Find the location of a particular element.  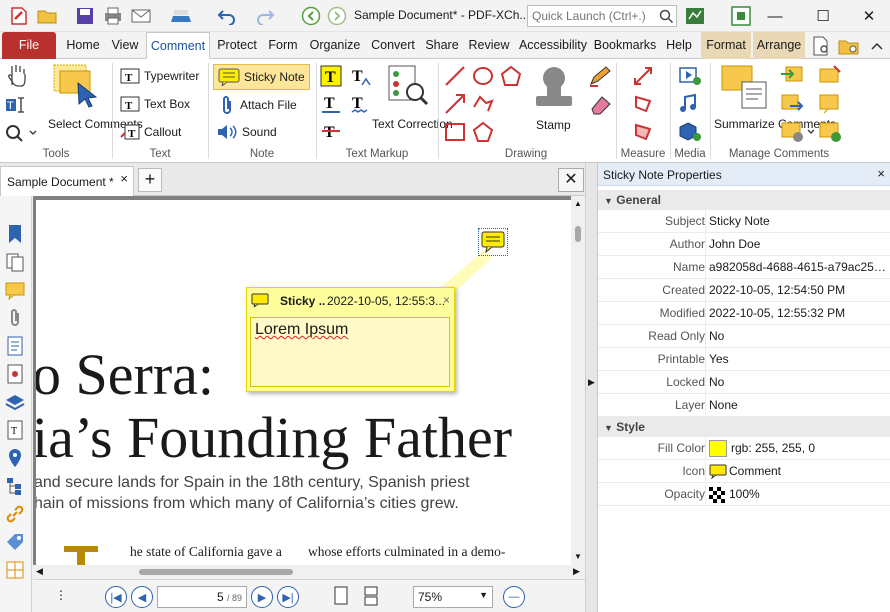

forward-icon is located at coordinates (337, 16).